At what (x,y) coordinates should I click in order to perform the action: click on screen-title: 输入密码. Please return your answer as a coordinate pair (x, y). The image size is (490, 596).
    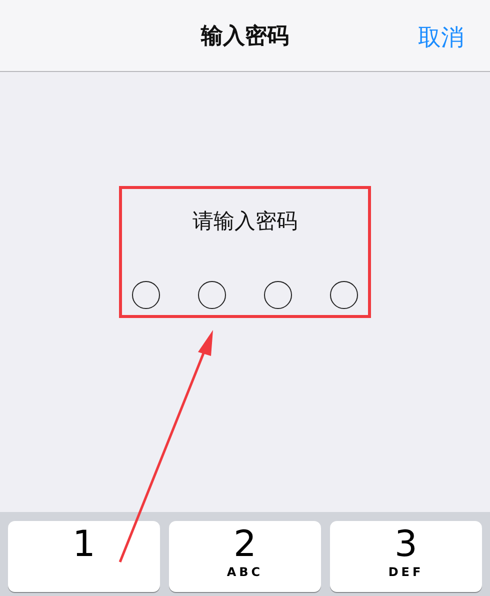
    Looking at the image, I should click on (245, 36).